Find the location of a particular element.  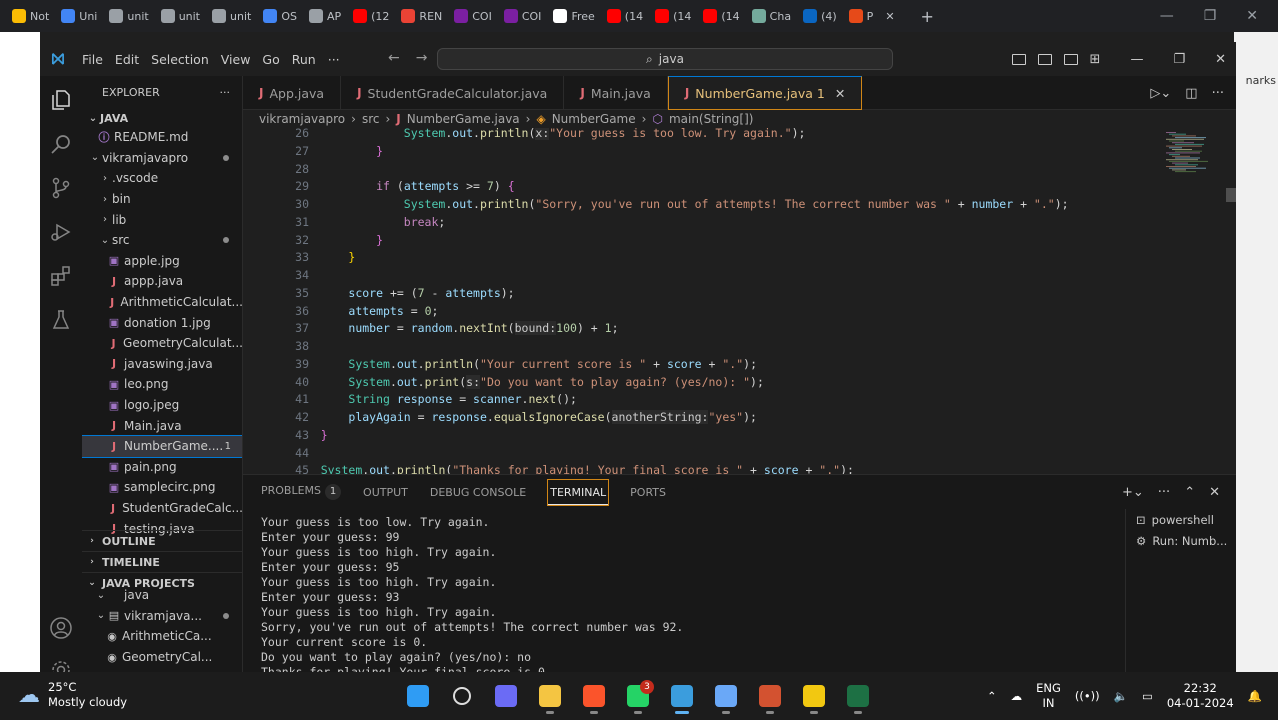

toggle-secondary-sidebar-icon is located at coordinates (1070, 59).